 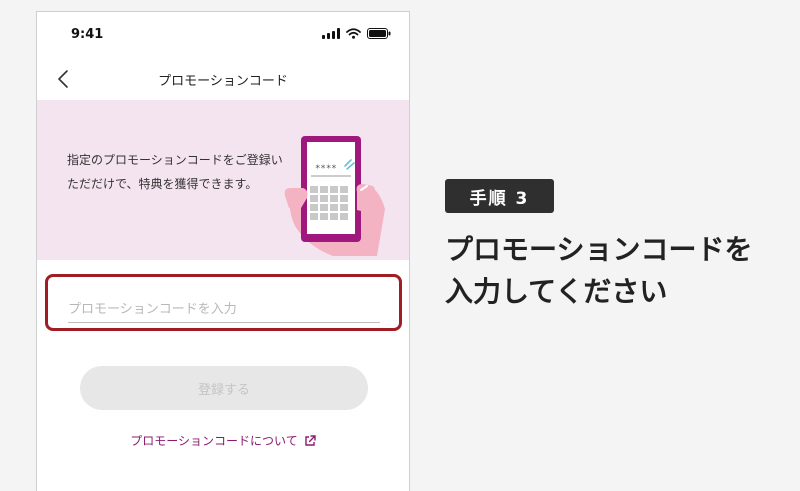 What do you see at coordinates (599, 249) in the screenshot?
I see `step-instruction-line-1: プロモーションコードを` at bounding box center [599, 249].